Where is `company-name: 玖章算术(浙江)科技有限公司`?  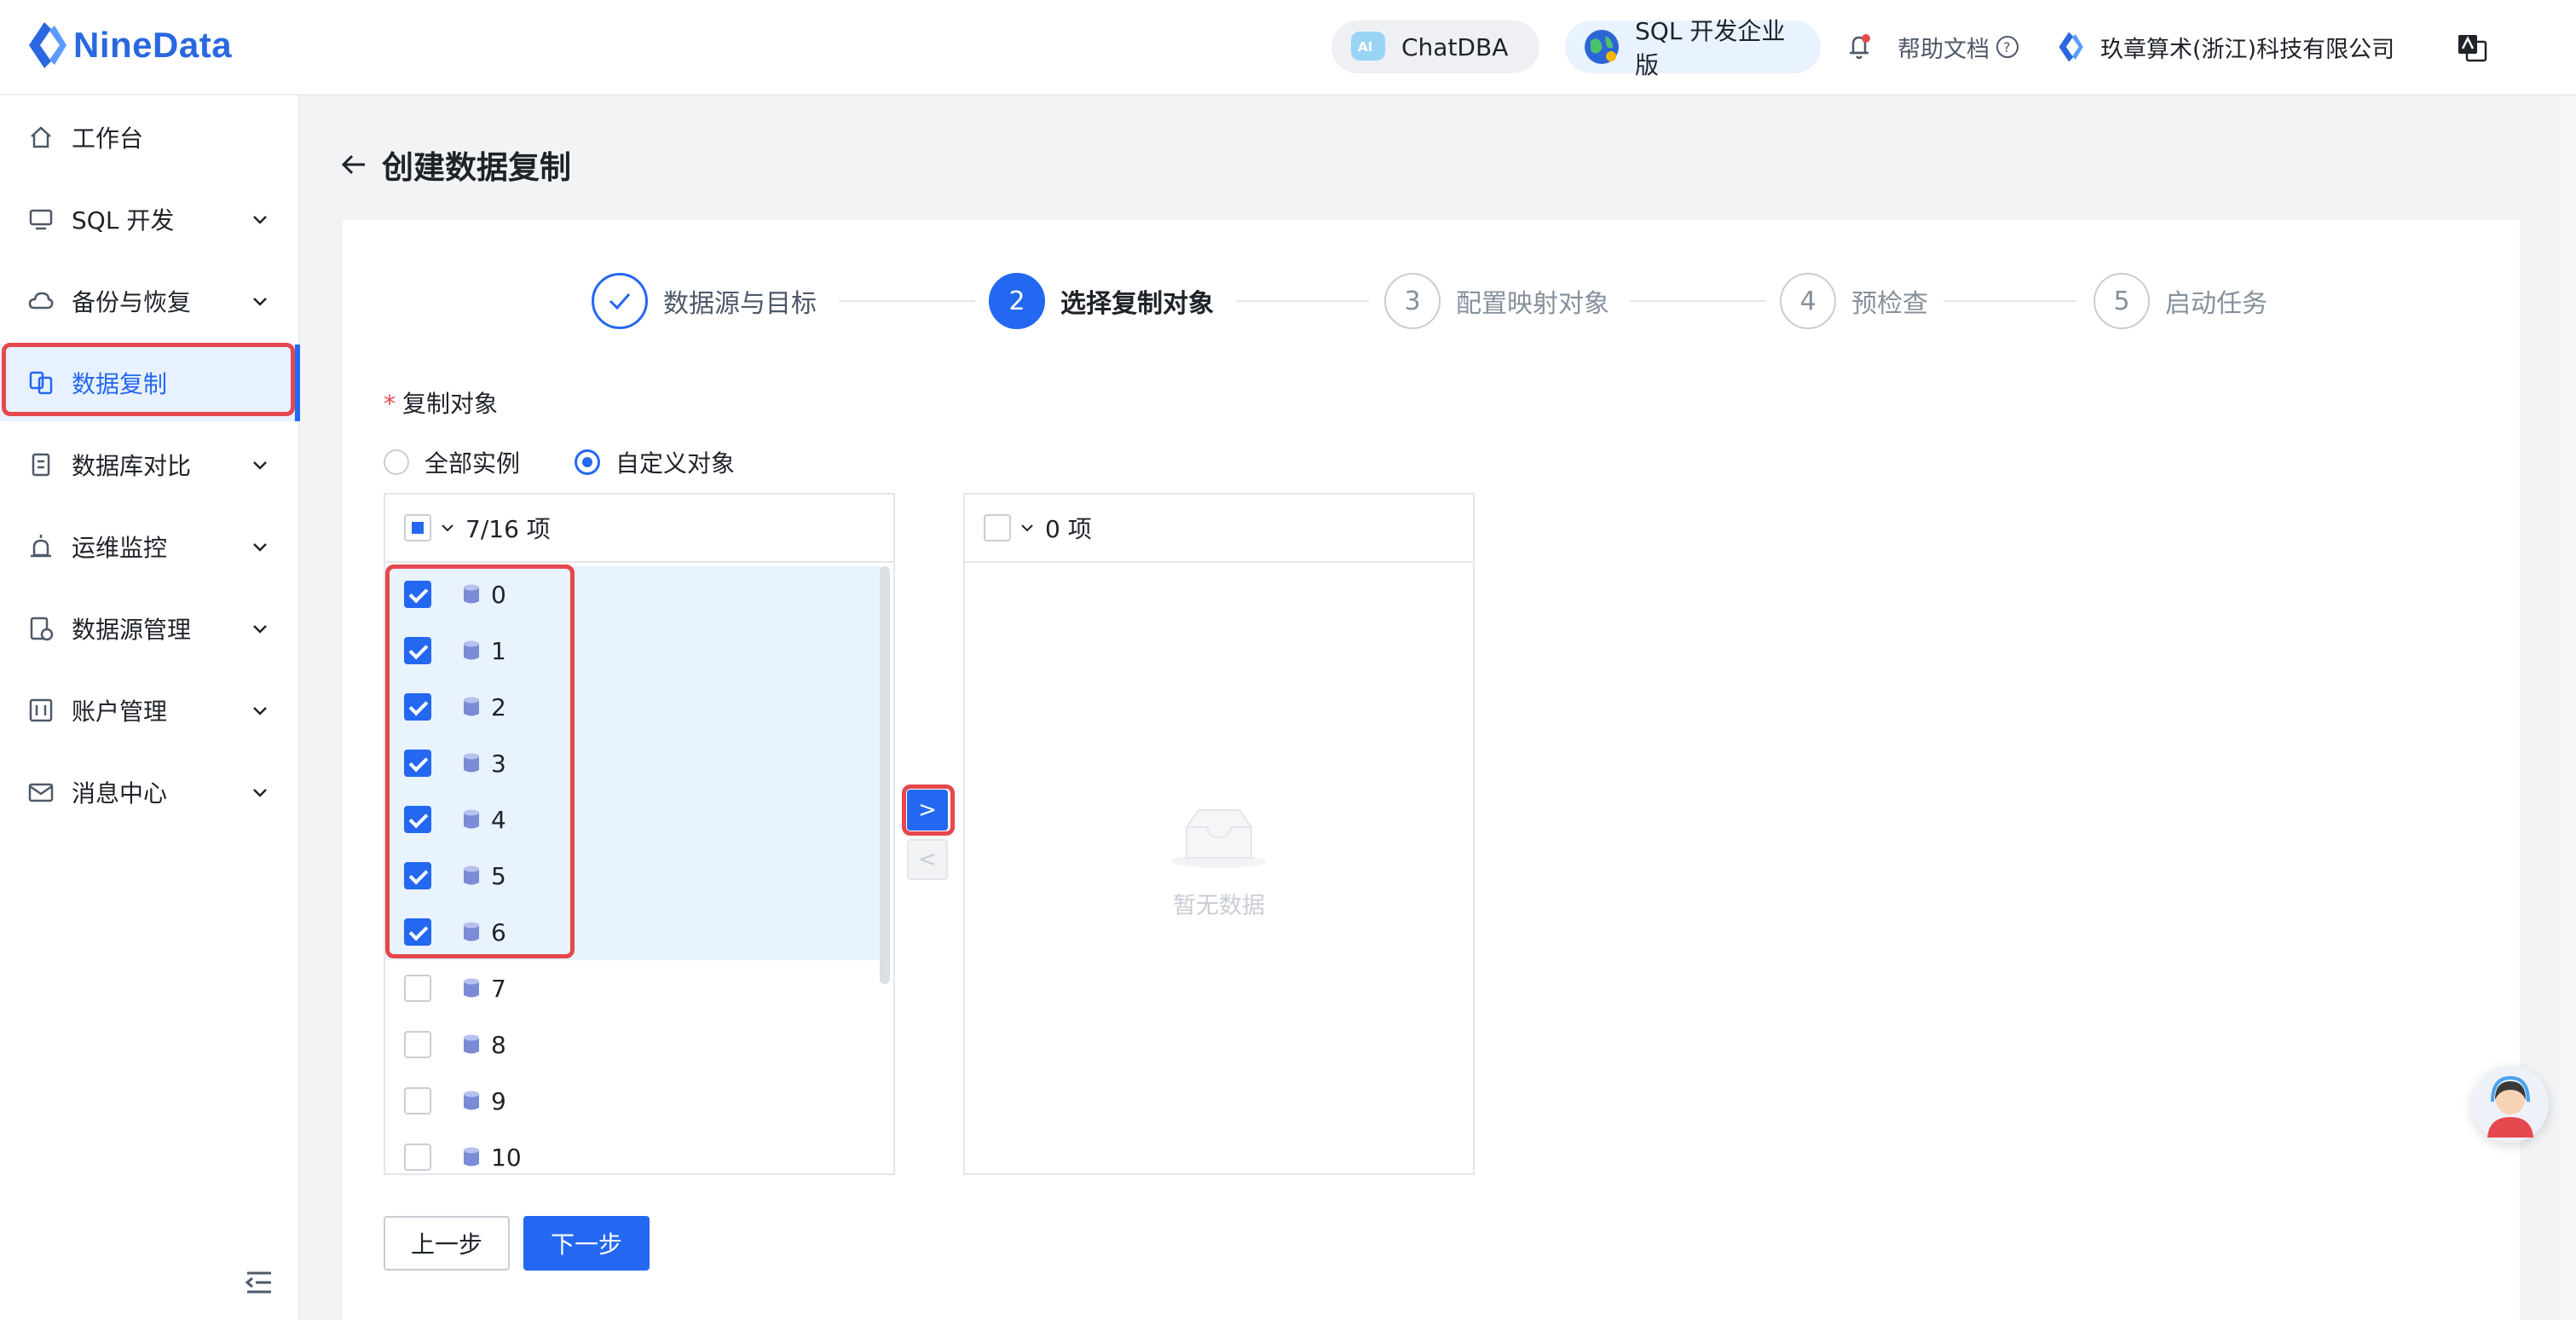
company-name: 玖章算术(浙江)科技有限公司 is located at coordinates (2247, 49).